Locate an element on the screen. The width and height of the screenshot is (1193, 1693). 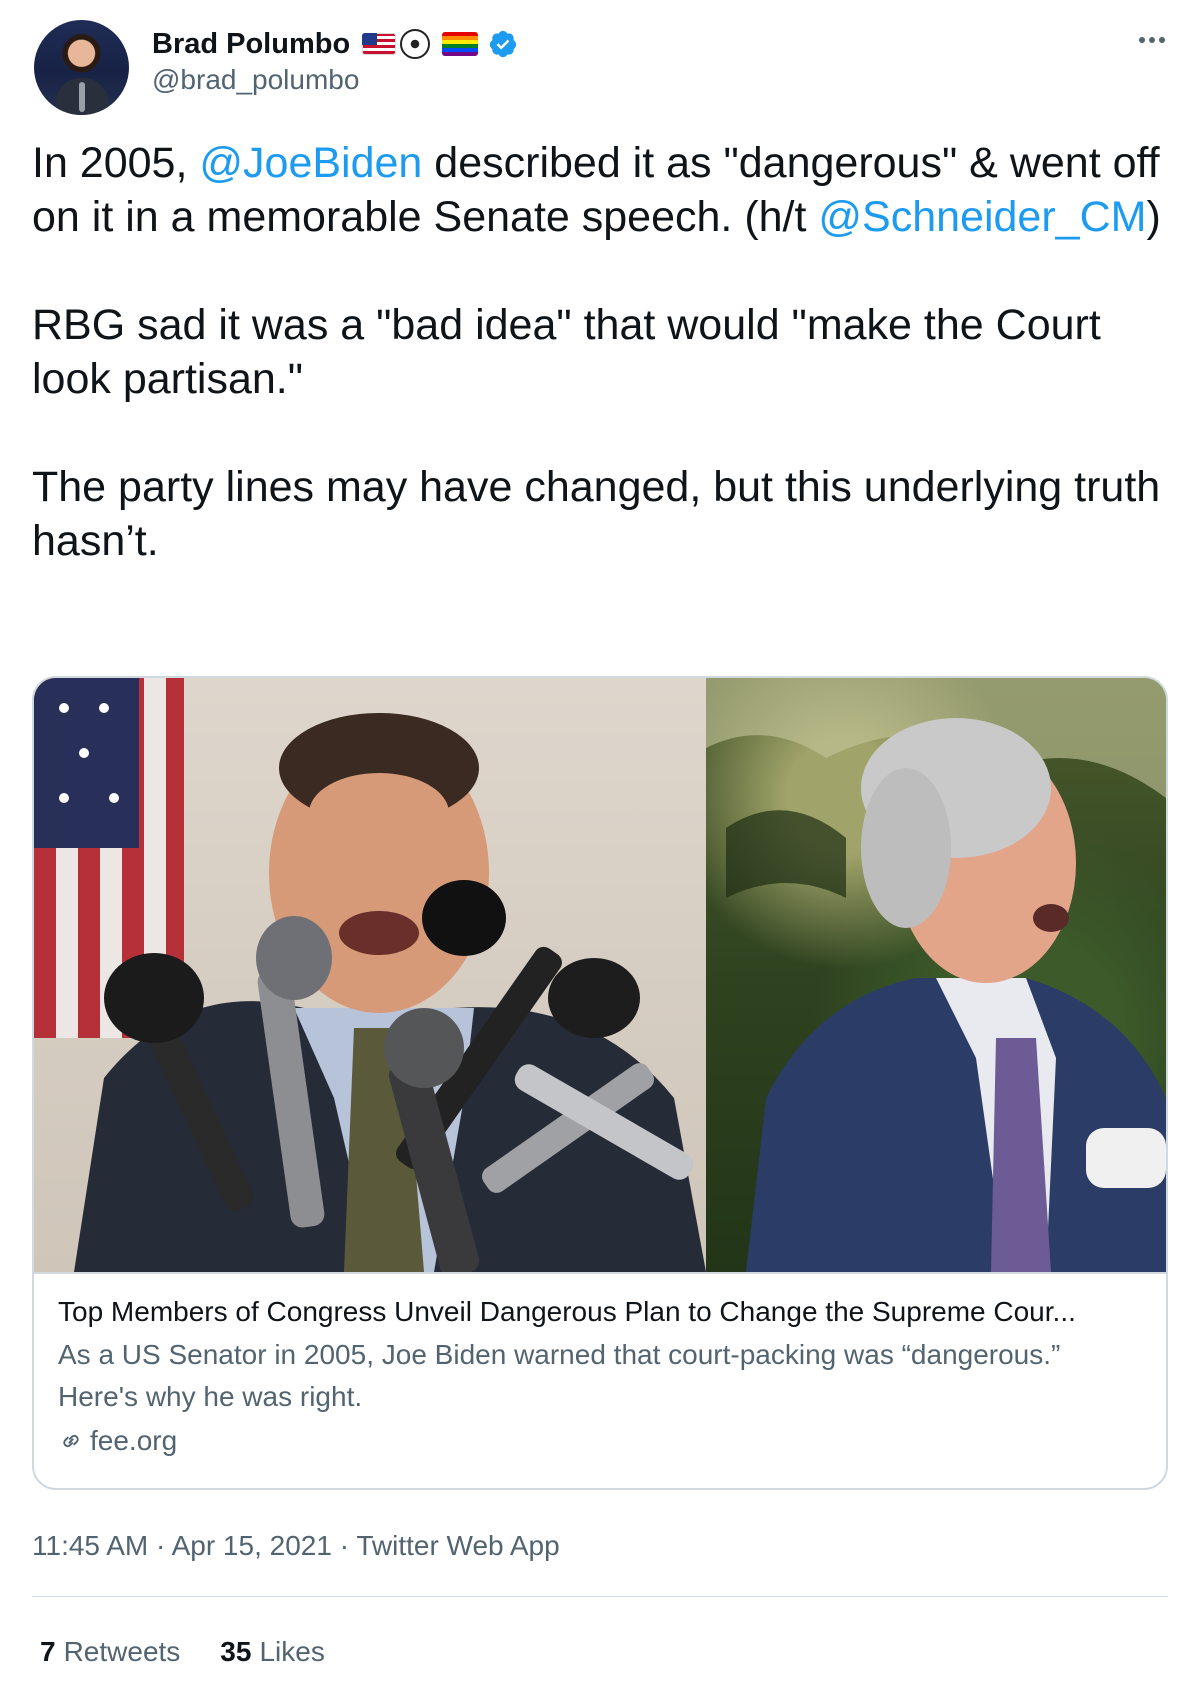
more-icon is located at coordinates (1152, 40).